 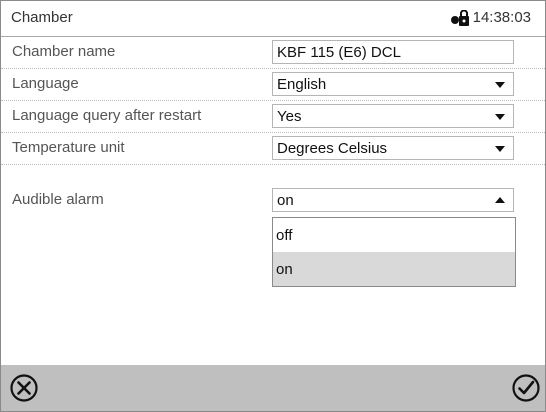 What do you see at coordinates (500, 200) in the screenshot?
I see `chevron-up-icon` at bounding box center [500, 200].